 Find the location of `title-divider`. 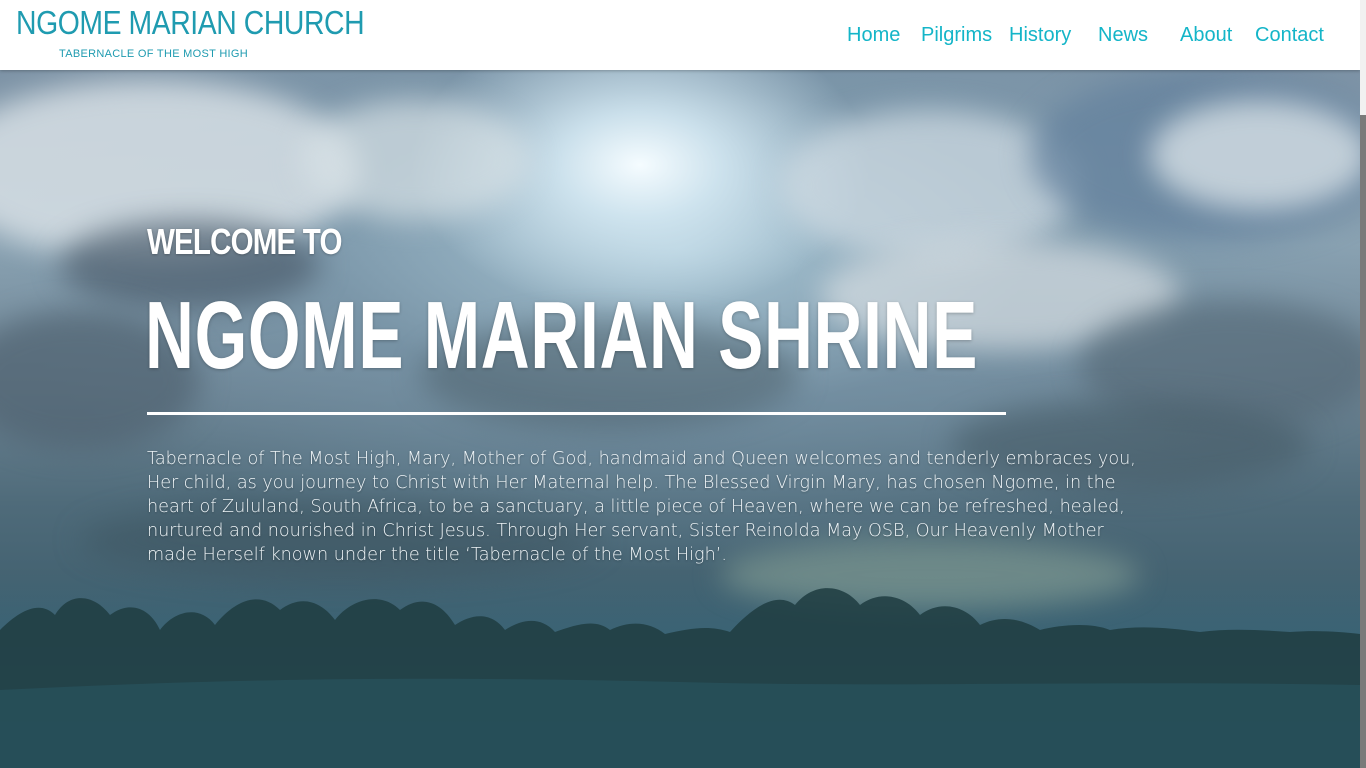

title-divider is located at coordinates (576, 413).